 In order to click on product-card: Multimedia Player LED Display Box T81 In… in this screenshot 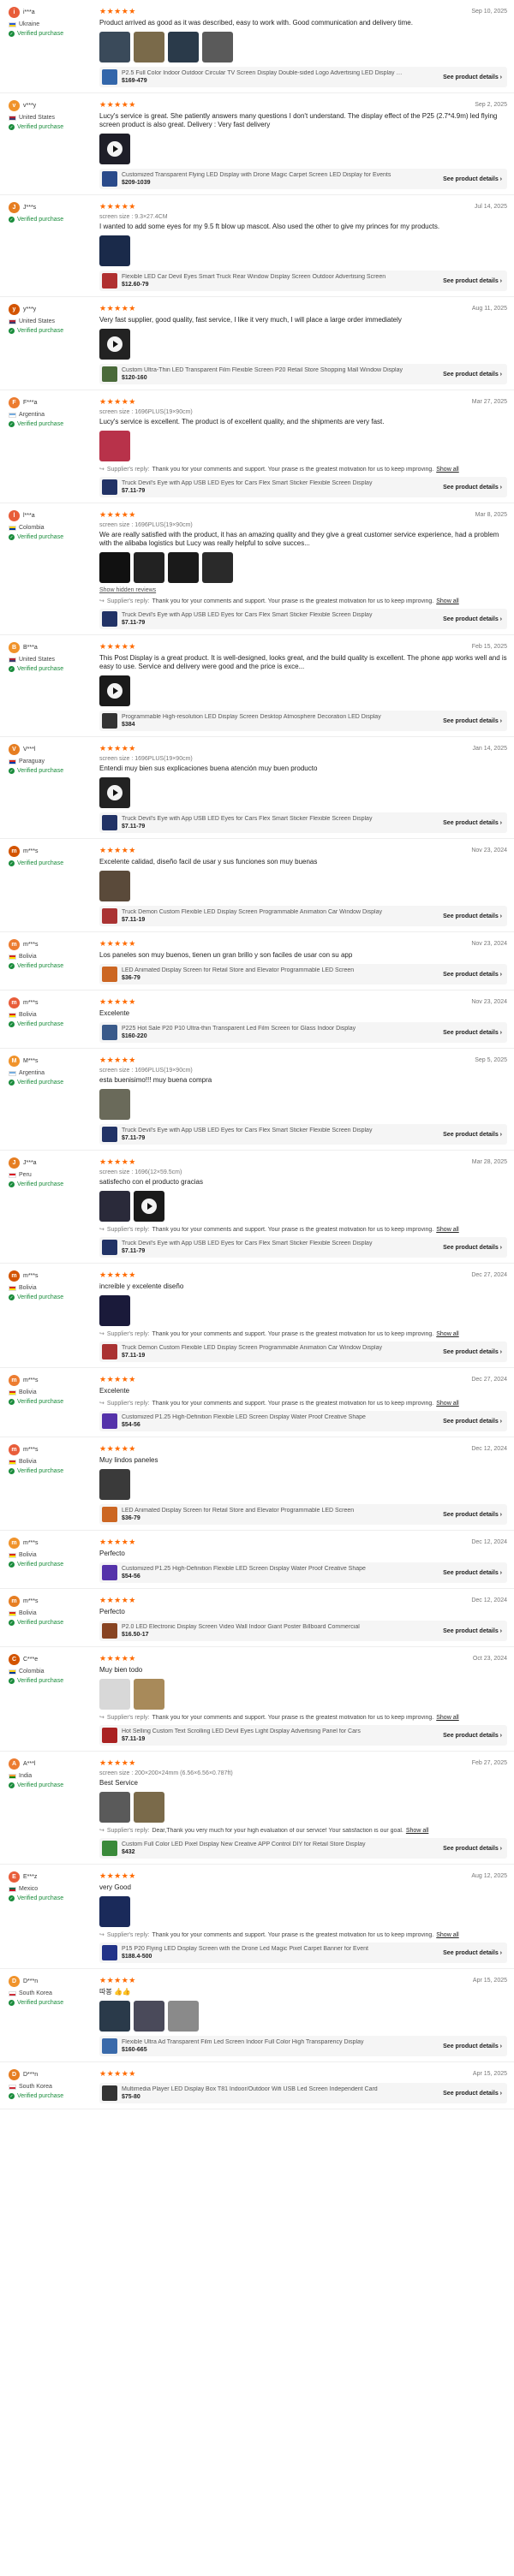, I will do `click(303, 2093)`.